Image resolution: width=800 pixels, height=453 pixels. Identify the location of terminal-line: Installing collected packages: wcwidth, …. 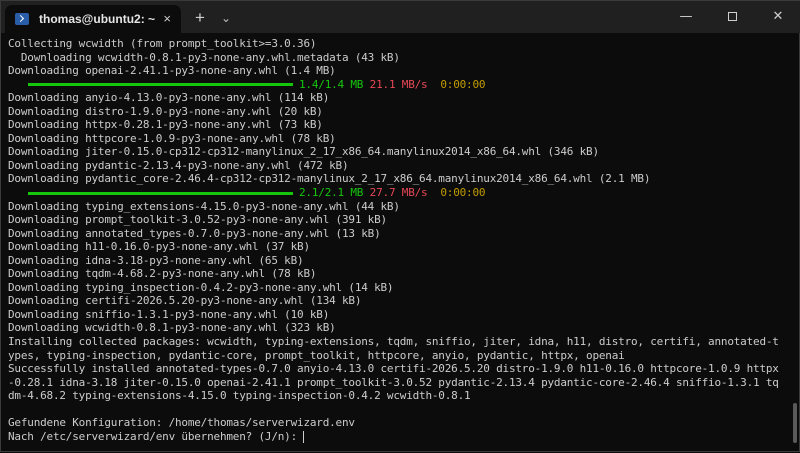
(393, 342).